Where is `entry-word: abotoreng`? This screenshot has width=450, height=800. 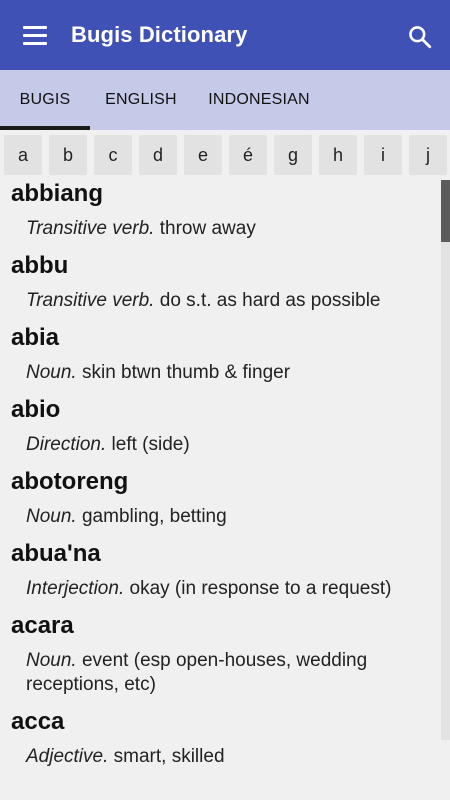
entry-word: abotoreng is located at coordinates (70, 481).